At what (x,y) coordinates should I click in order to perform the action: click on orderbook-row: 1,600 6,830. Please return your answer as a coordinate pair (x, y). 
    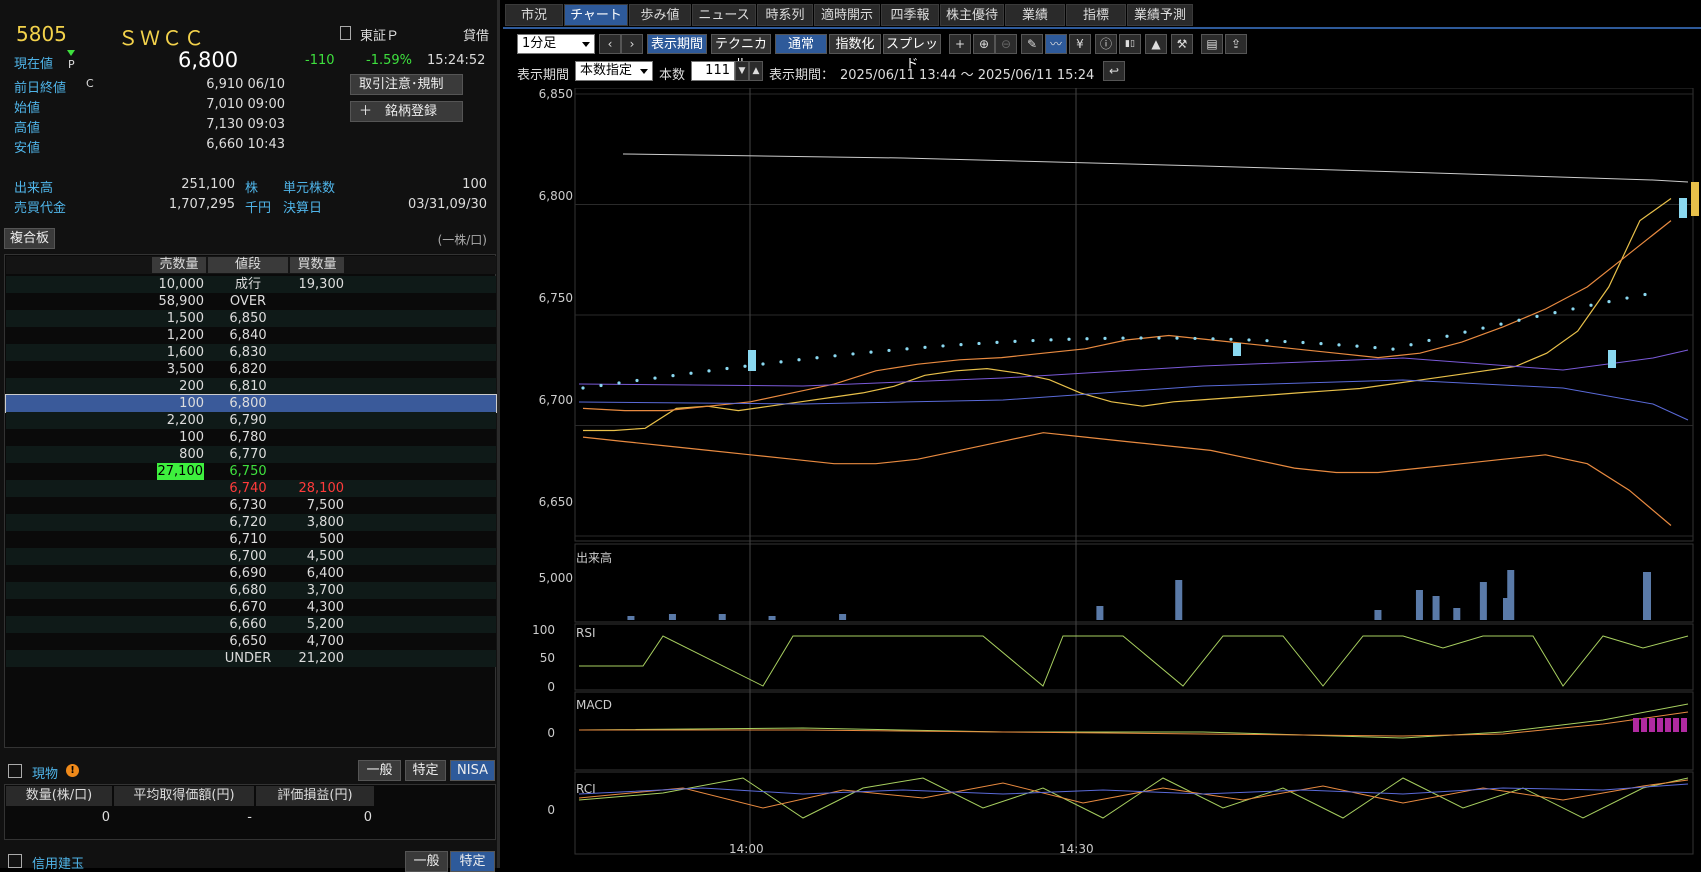
    Looking at the image, I should click on (251, 352).